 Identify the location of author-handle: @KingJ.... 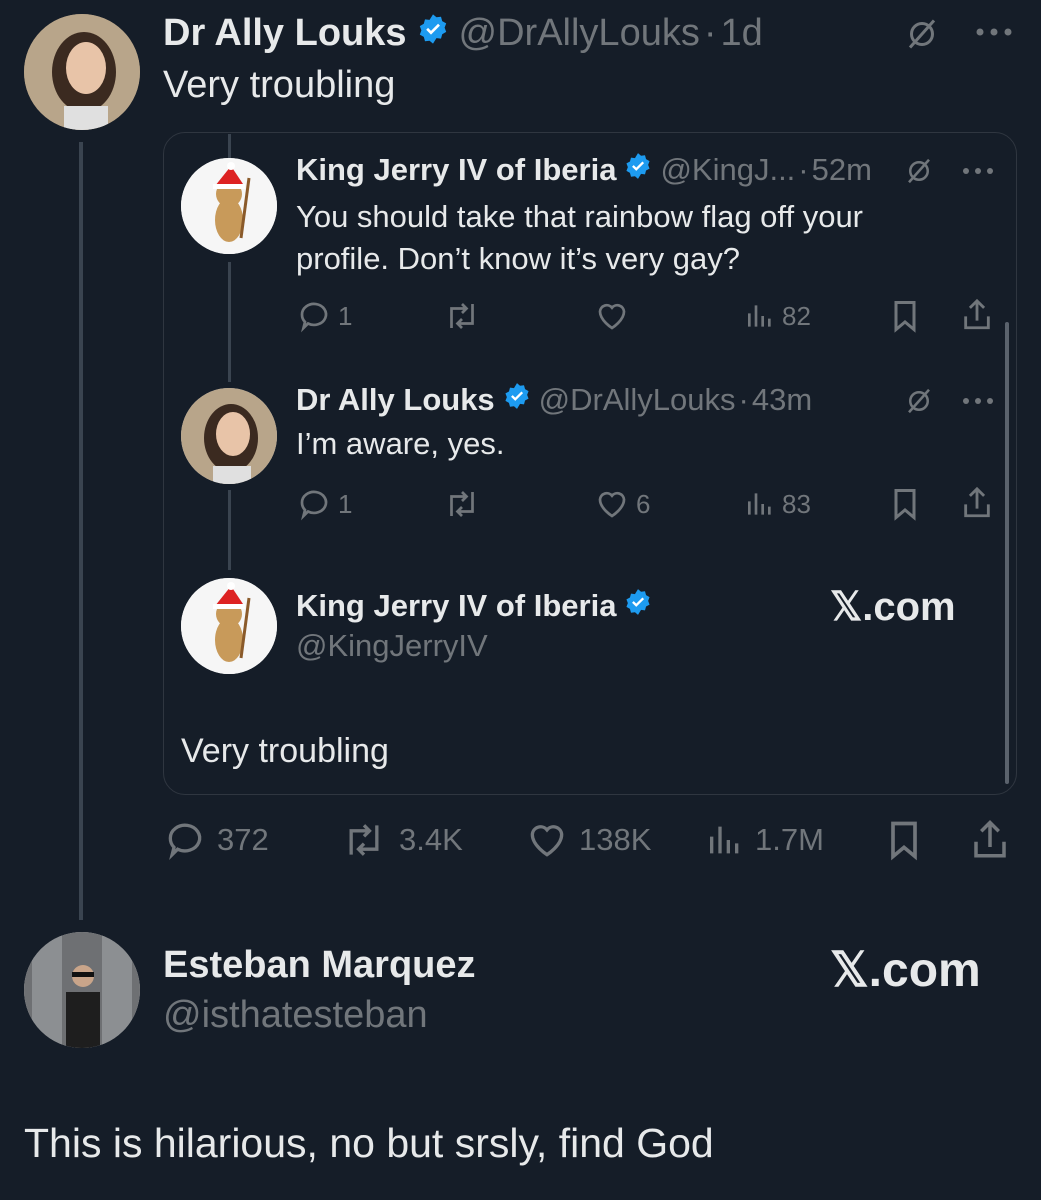
(727, 170).